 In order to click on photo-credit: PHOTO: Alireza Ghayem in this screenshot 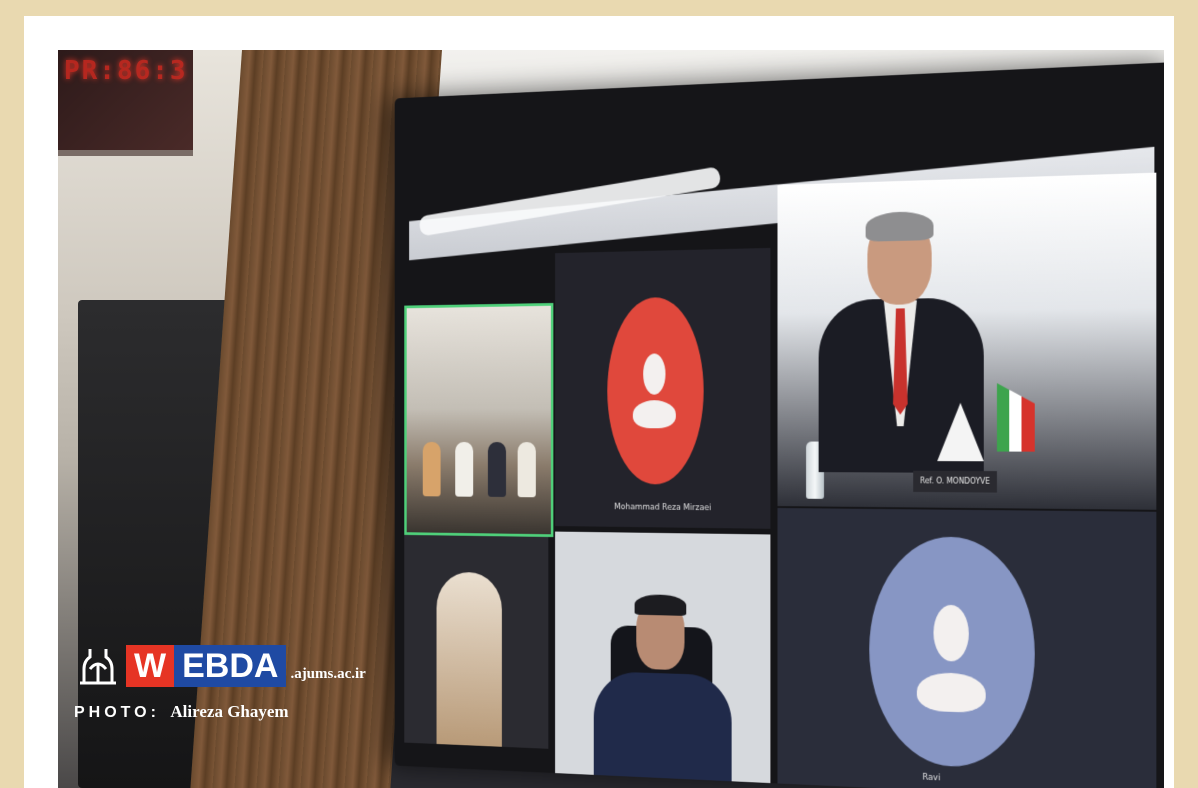, I will do `click(181, 712)`.